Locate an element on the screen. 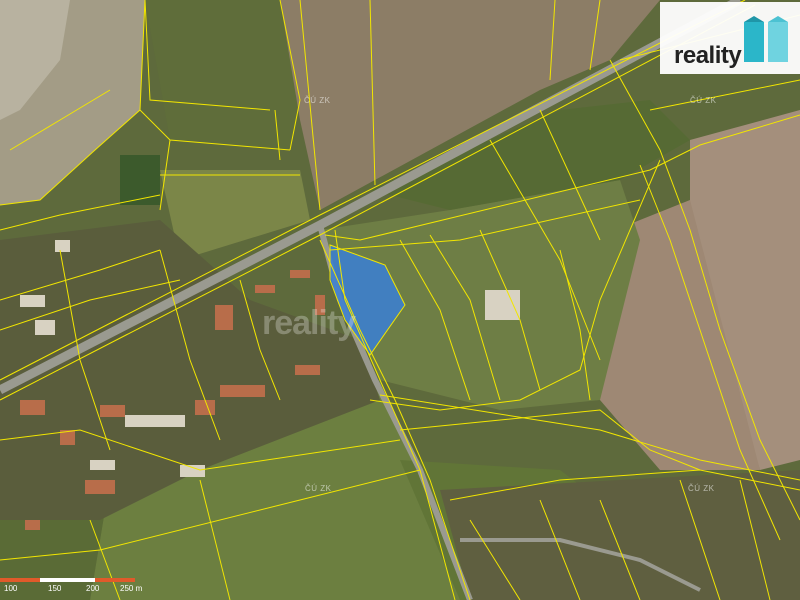 This screenshot has height=600, width=800. scale-tick-label: 250 m is located at coordinates (131, 588).